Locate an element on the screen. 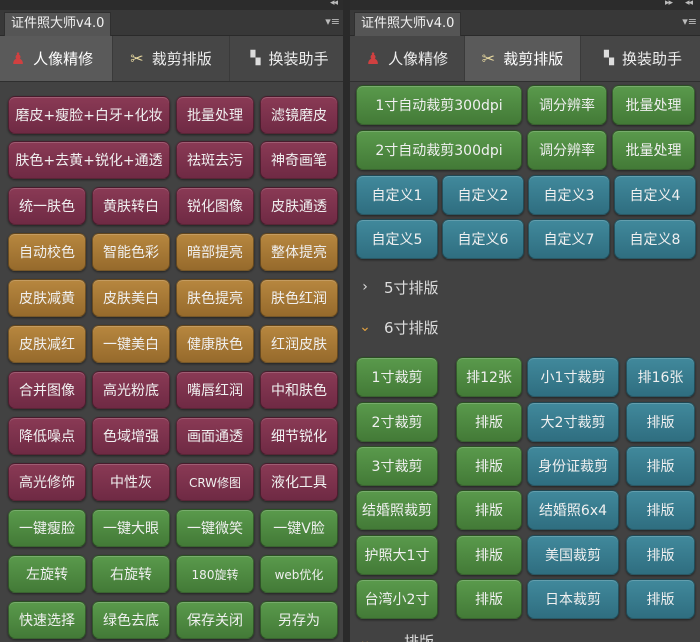 The height and width of the screenshot is (642, 700). crop-button: 3寸裁剪 is located at coordinates (397, 466).